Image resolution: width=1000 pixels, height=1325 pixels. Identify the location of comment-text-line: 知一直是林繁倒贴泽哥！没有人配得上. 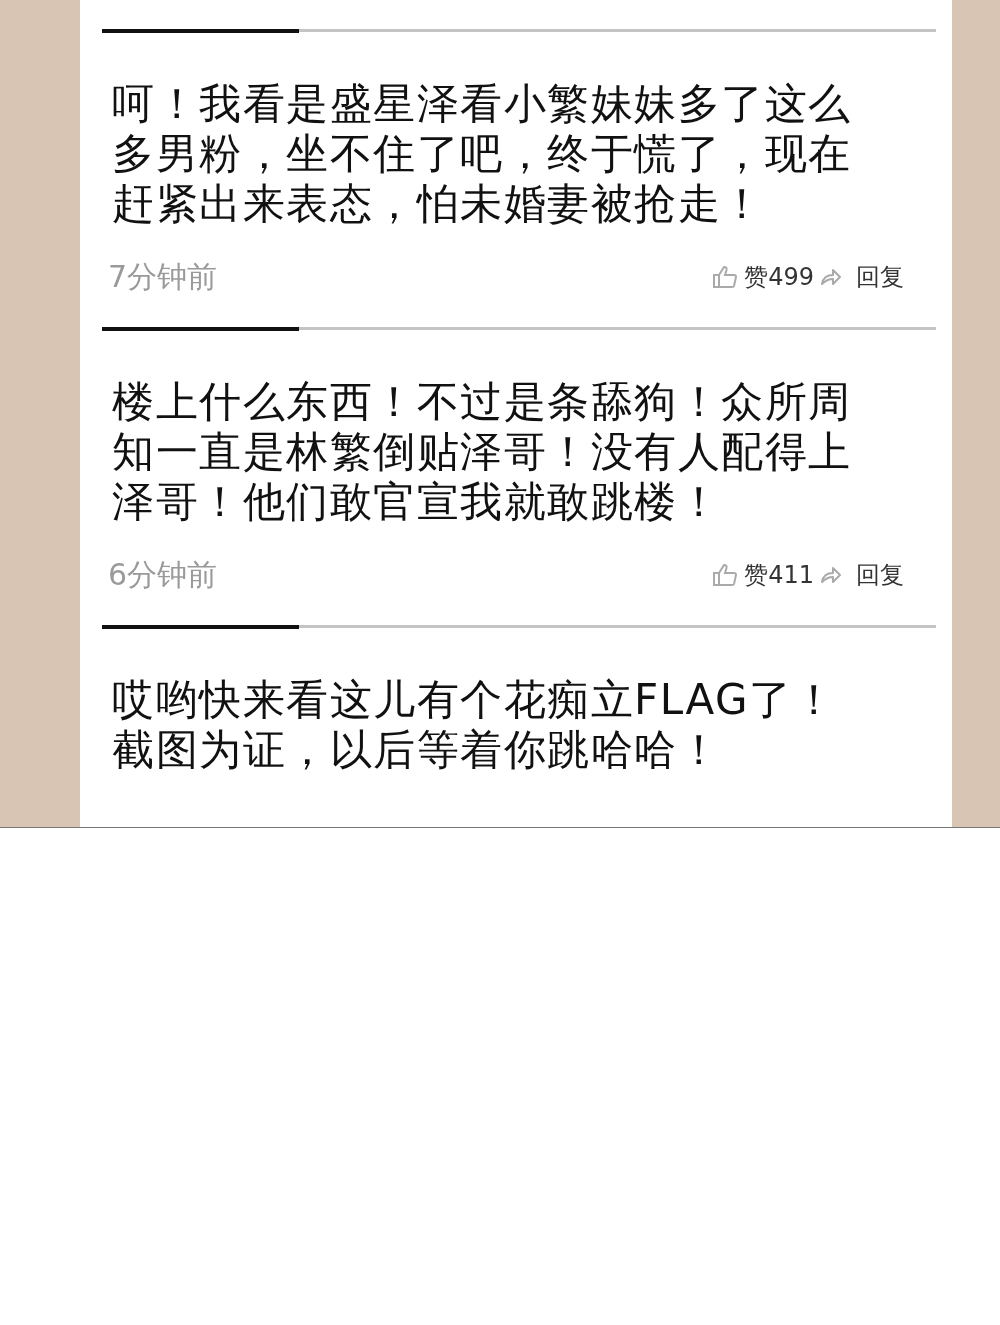
(482, 452).